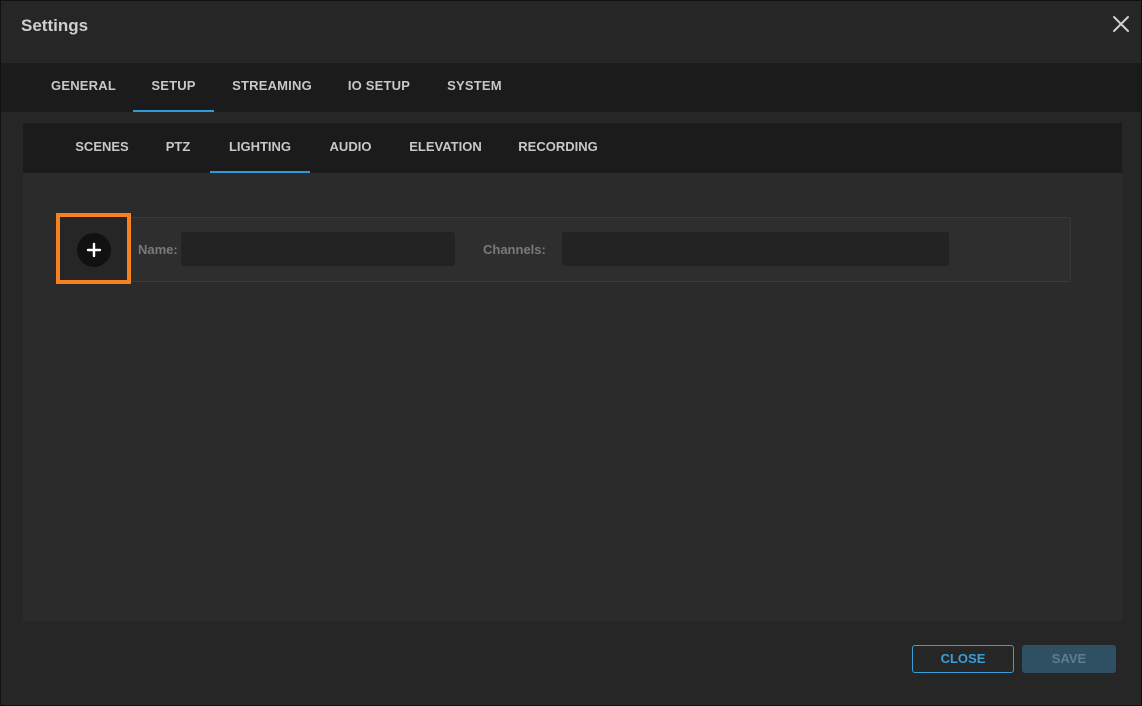 The height and width of the screenshot is (706, 1142). What do you see at coordinates (571, 87) in the screenshot?
I see `main-tab-bar: GENERAL SETUP STREAMING IO SETUP SYSTEM` at bounding box center [571, 87].